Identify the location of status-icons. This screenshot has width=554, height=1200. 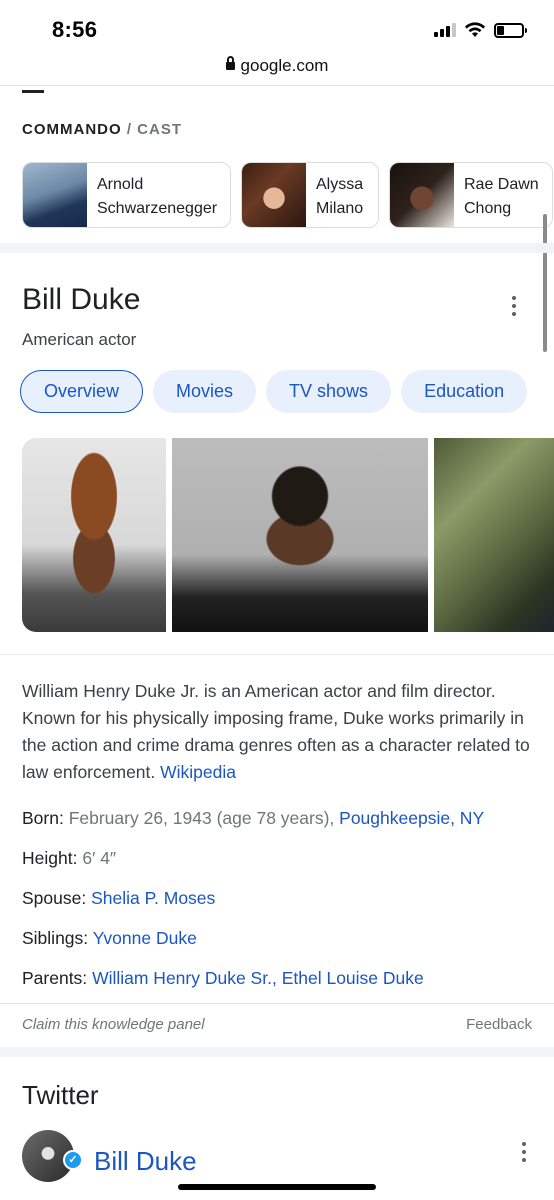
(480, 30).